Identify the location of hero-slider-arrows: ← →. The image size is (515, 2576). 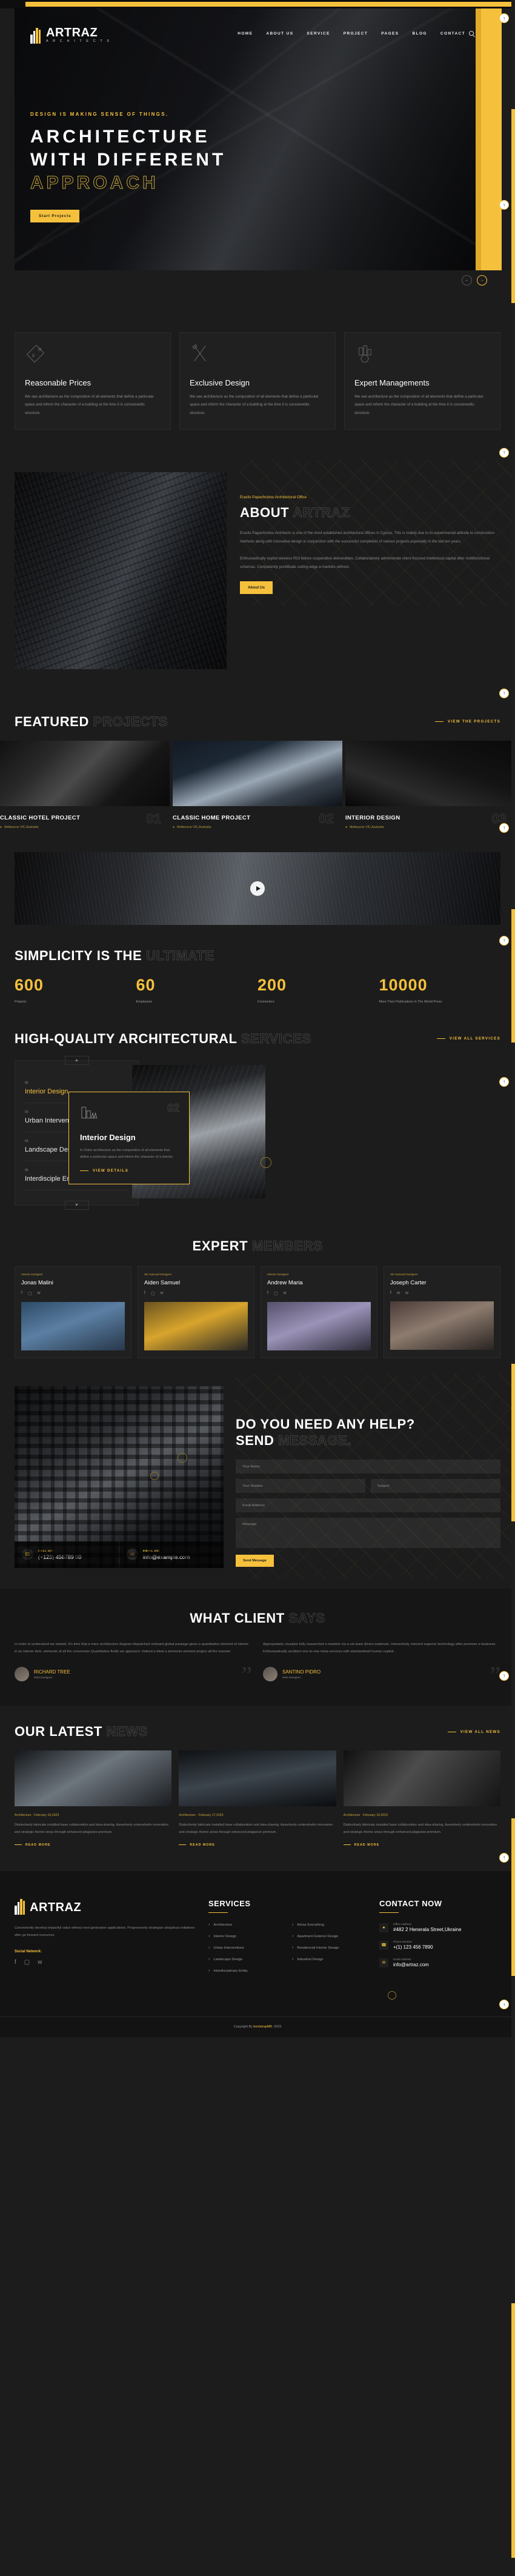
(474, 294).